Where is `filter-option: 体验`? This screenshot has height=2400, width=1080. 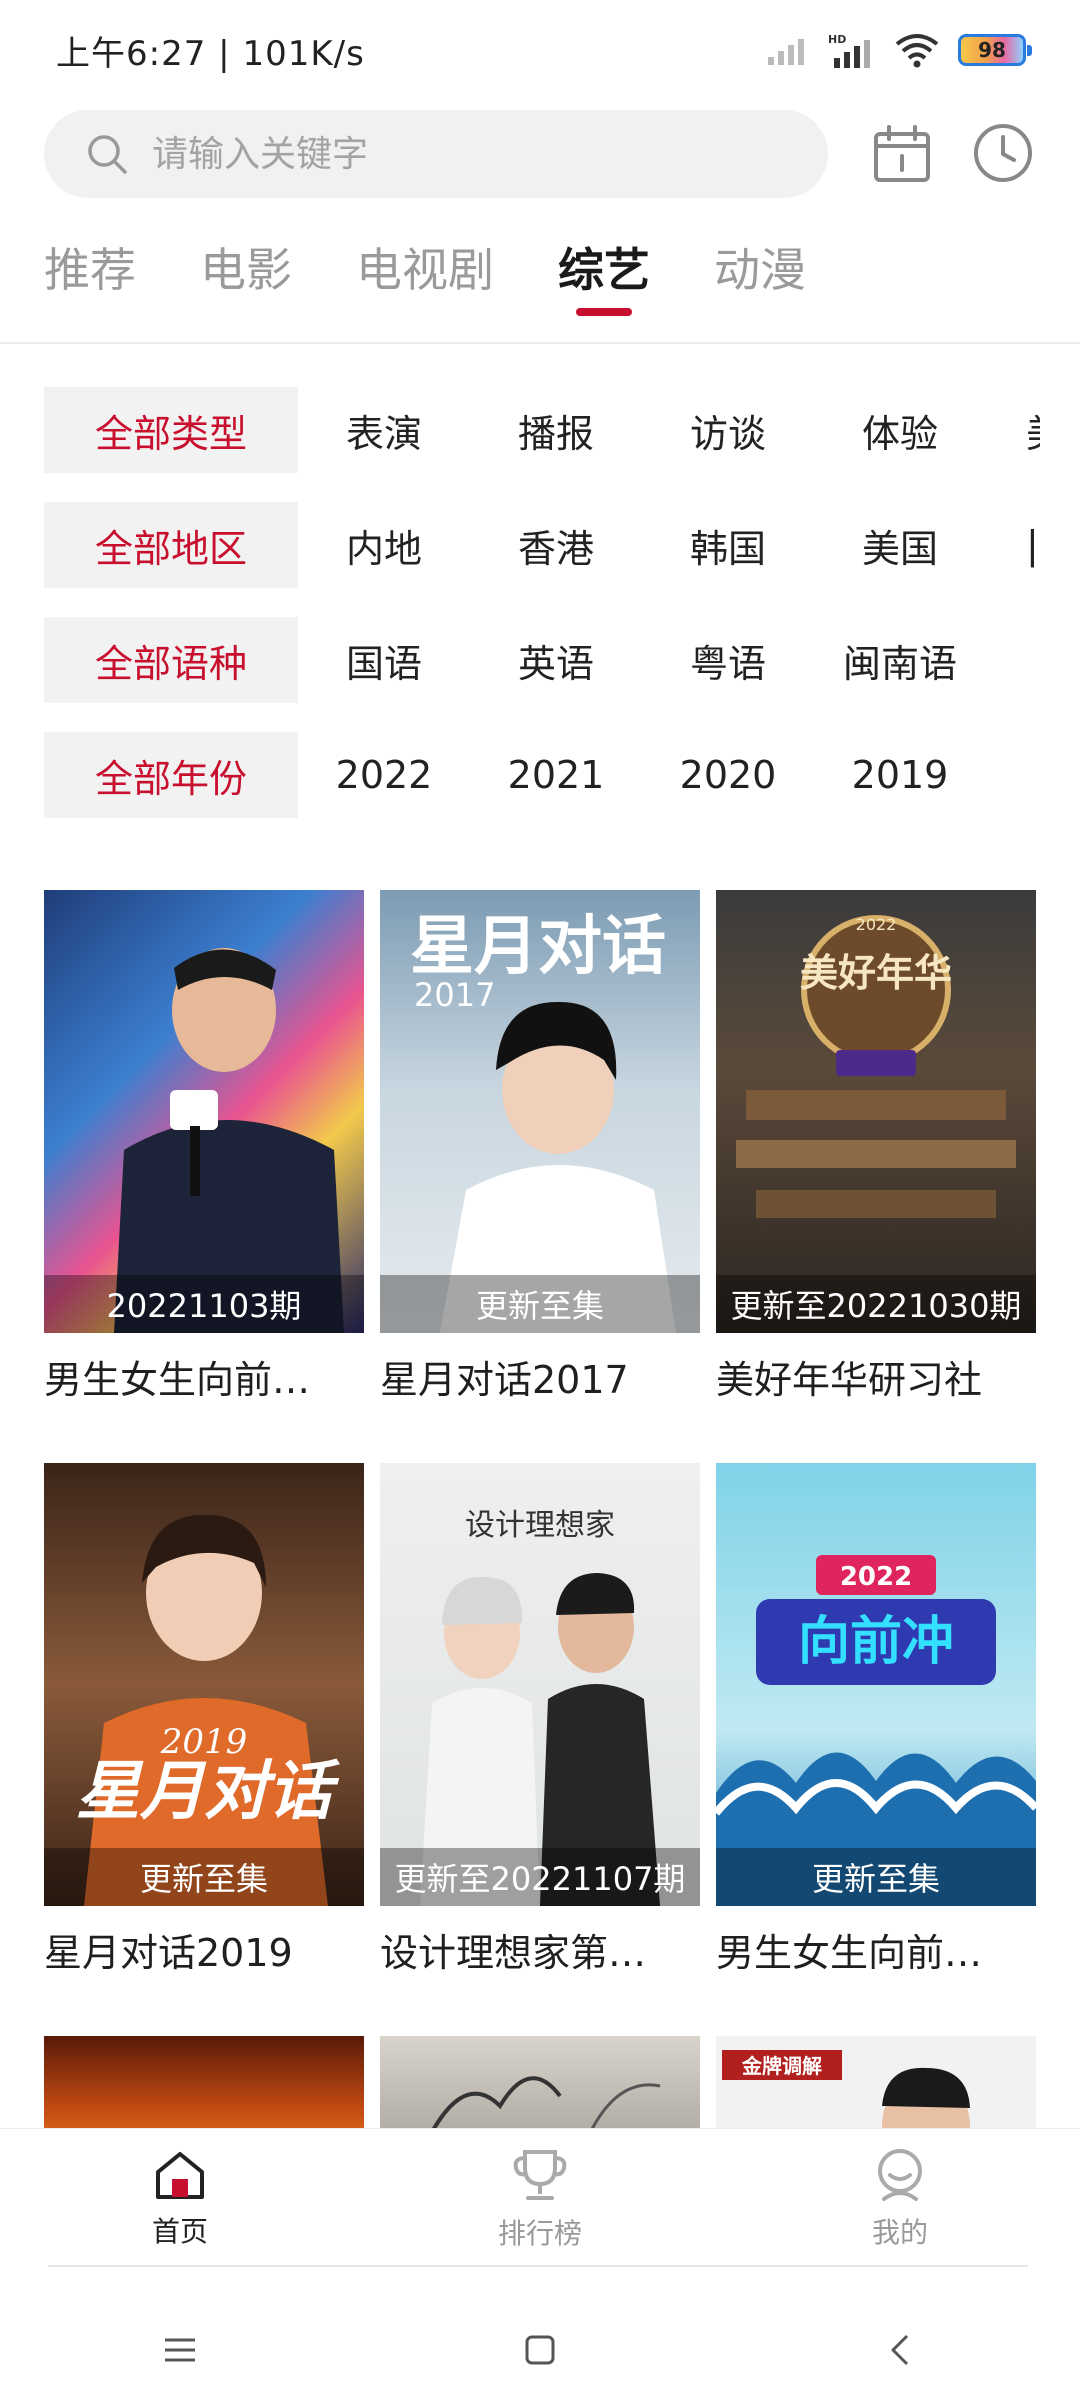
filter-option: 体验 is located at coordinates (900, 430).